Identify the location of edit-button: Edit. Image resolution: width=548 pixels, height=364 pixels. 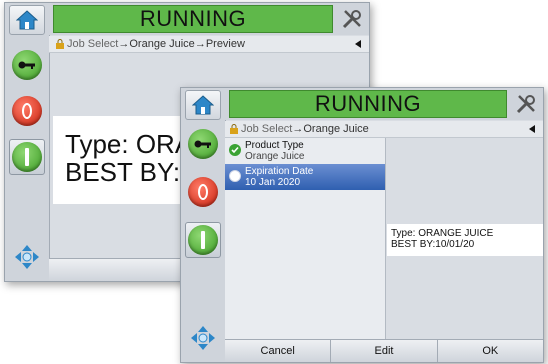
(384, 351).